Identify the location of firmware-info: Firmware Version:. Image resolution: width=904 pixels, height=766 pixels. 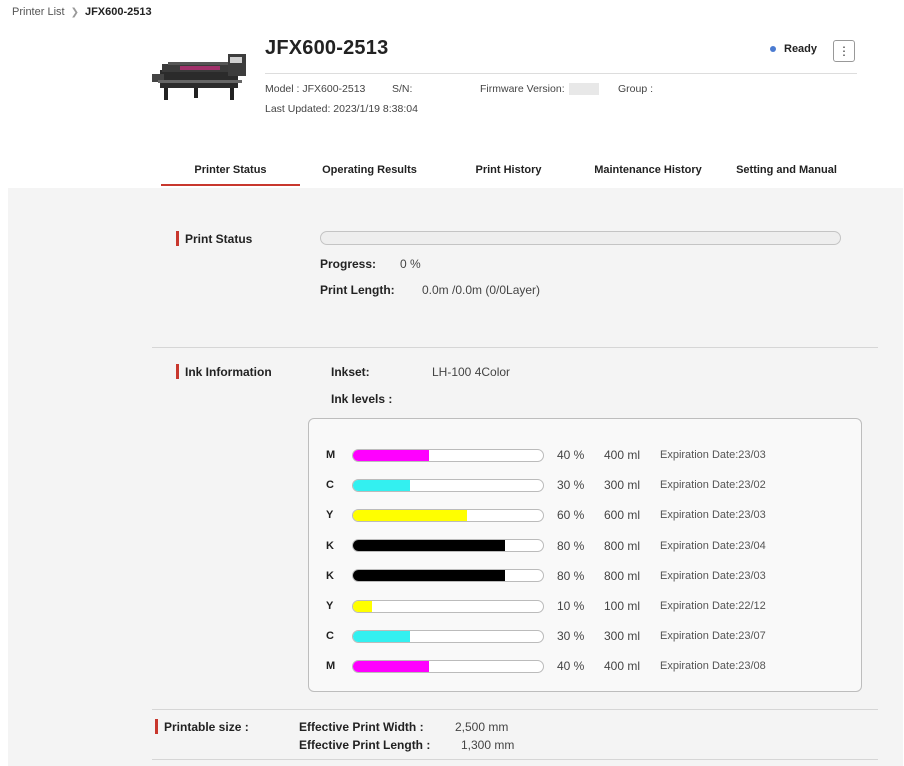
(539, 89).